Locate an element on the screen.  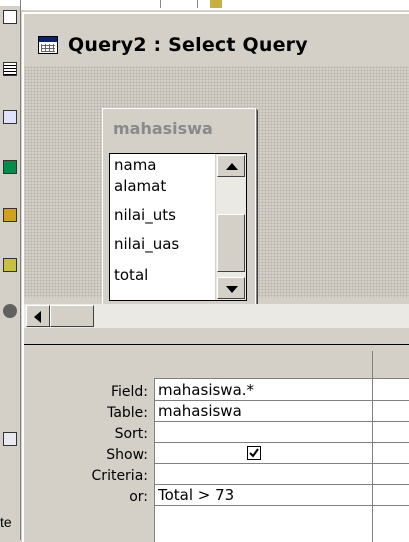
field-item: nilai_uas is located at coordinates (146, 244).